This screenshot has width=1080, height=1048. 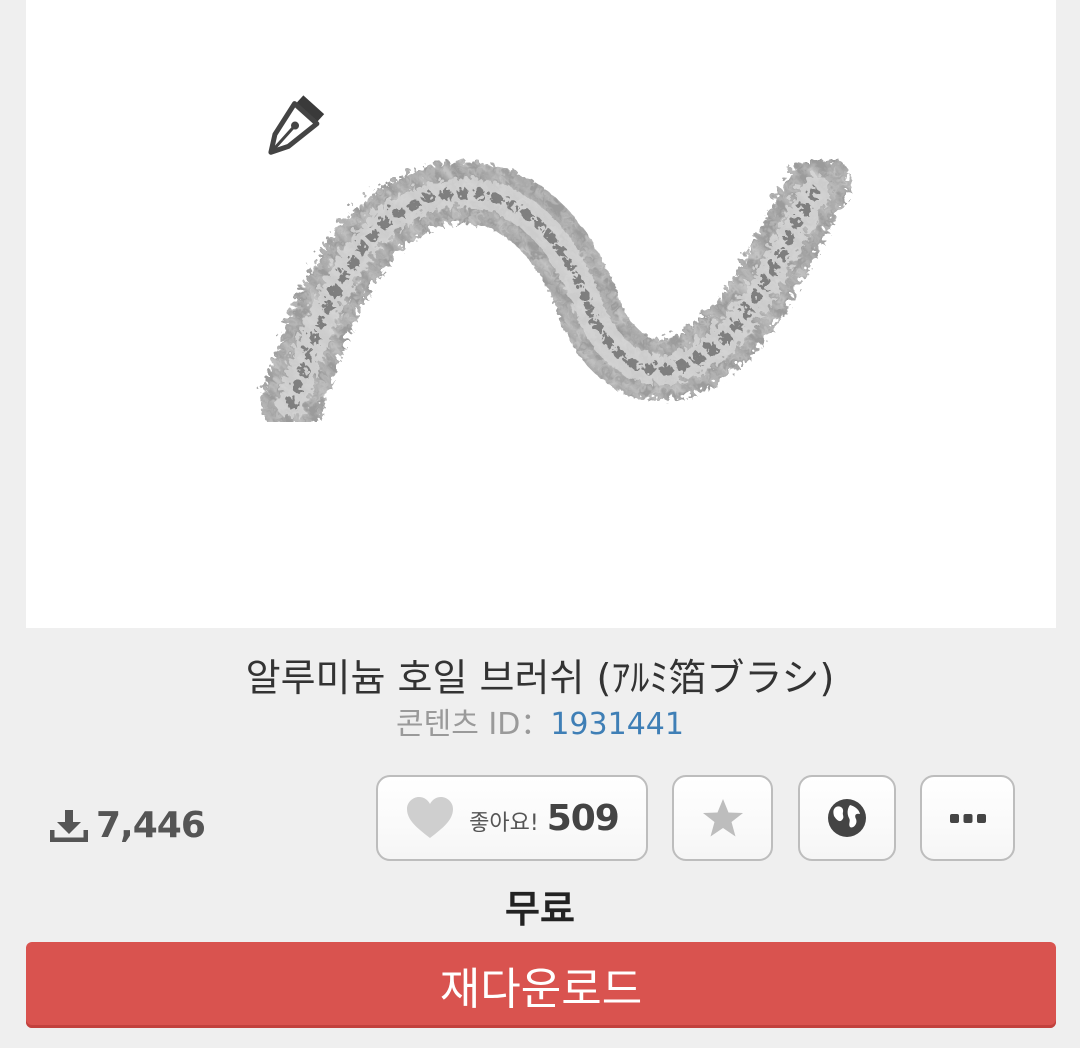 I want to click on content-id: 콘텐츠 ID：1931441, so click(x=540, y=725).